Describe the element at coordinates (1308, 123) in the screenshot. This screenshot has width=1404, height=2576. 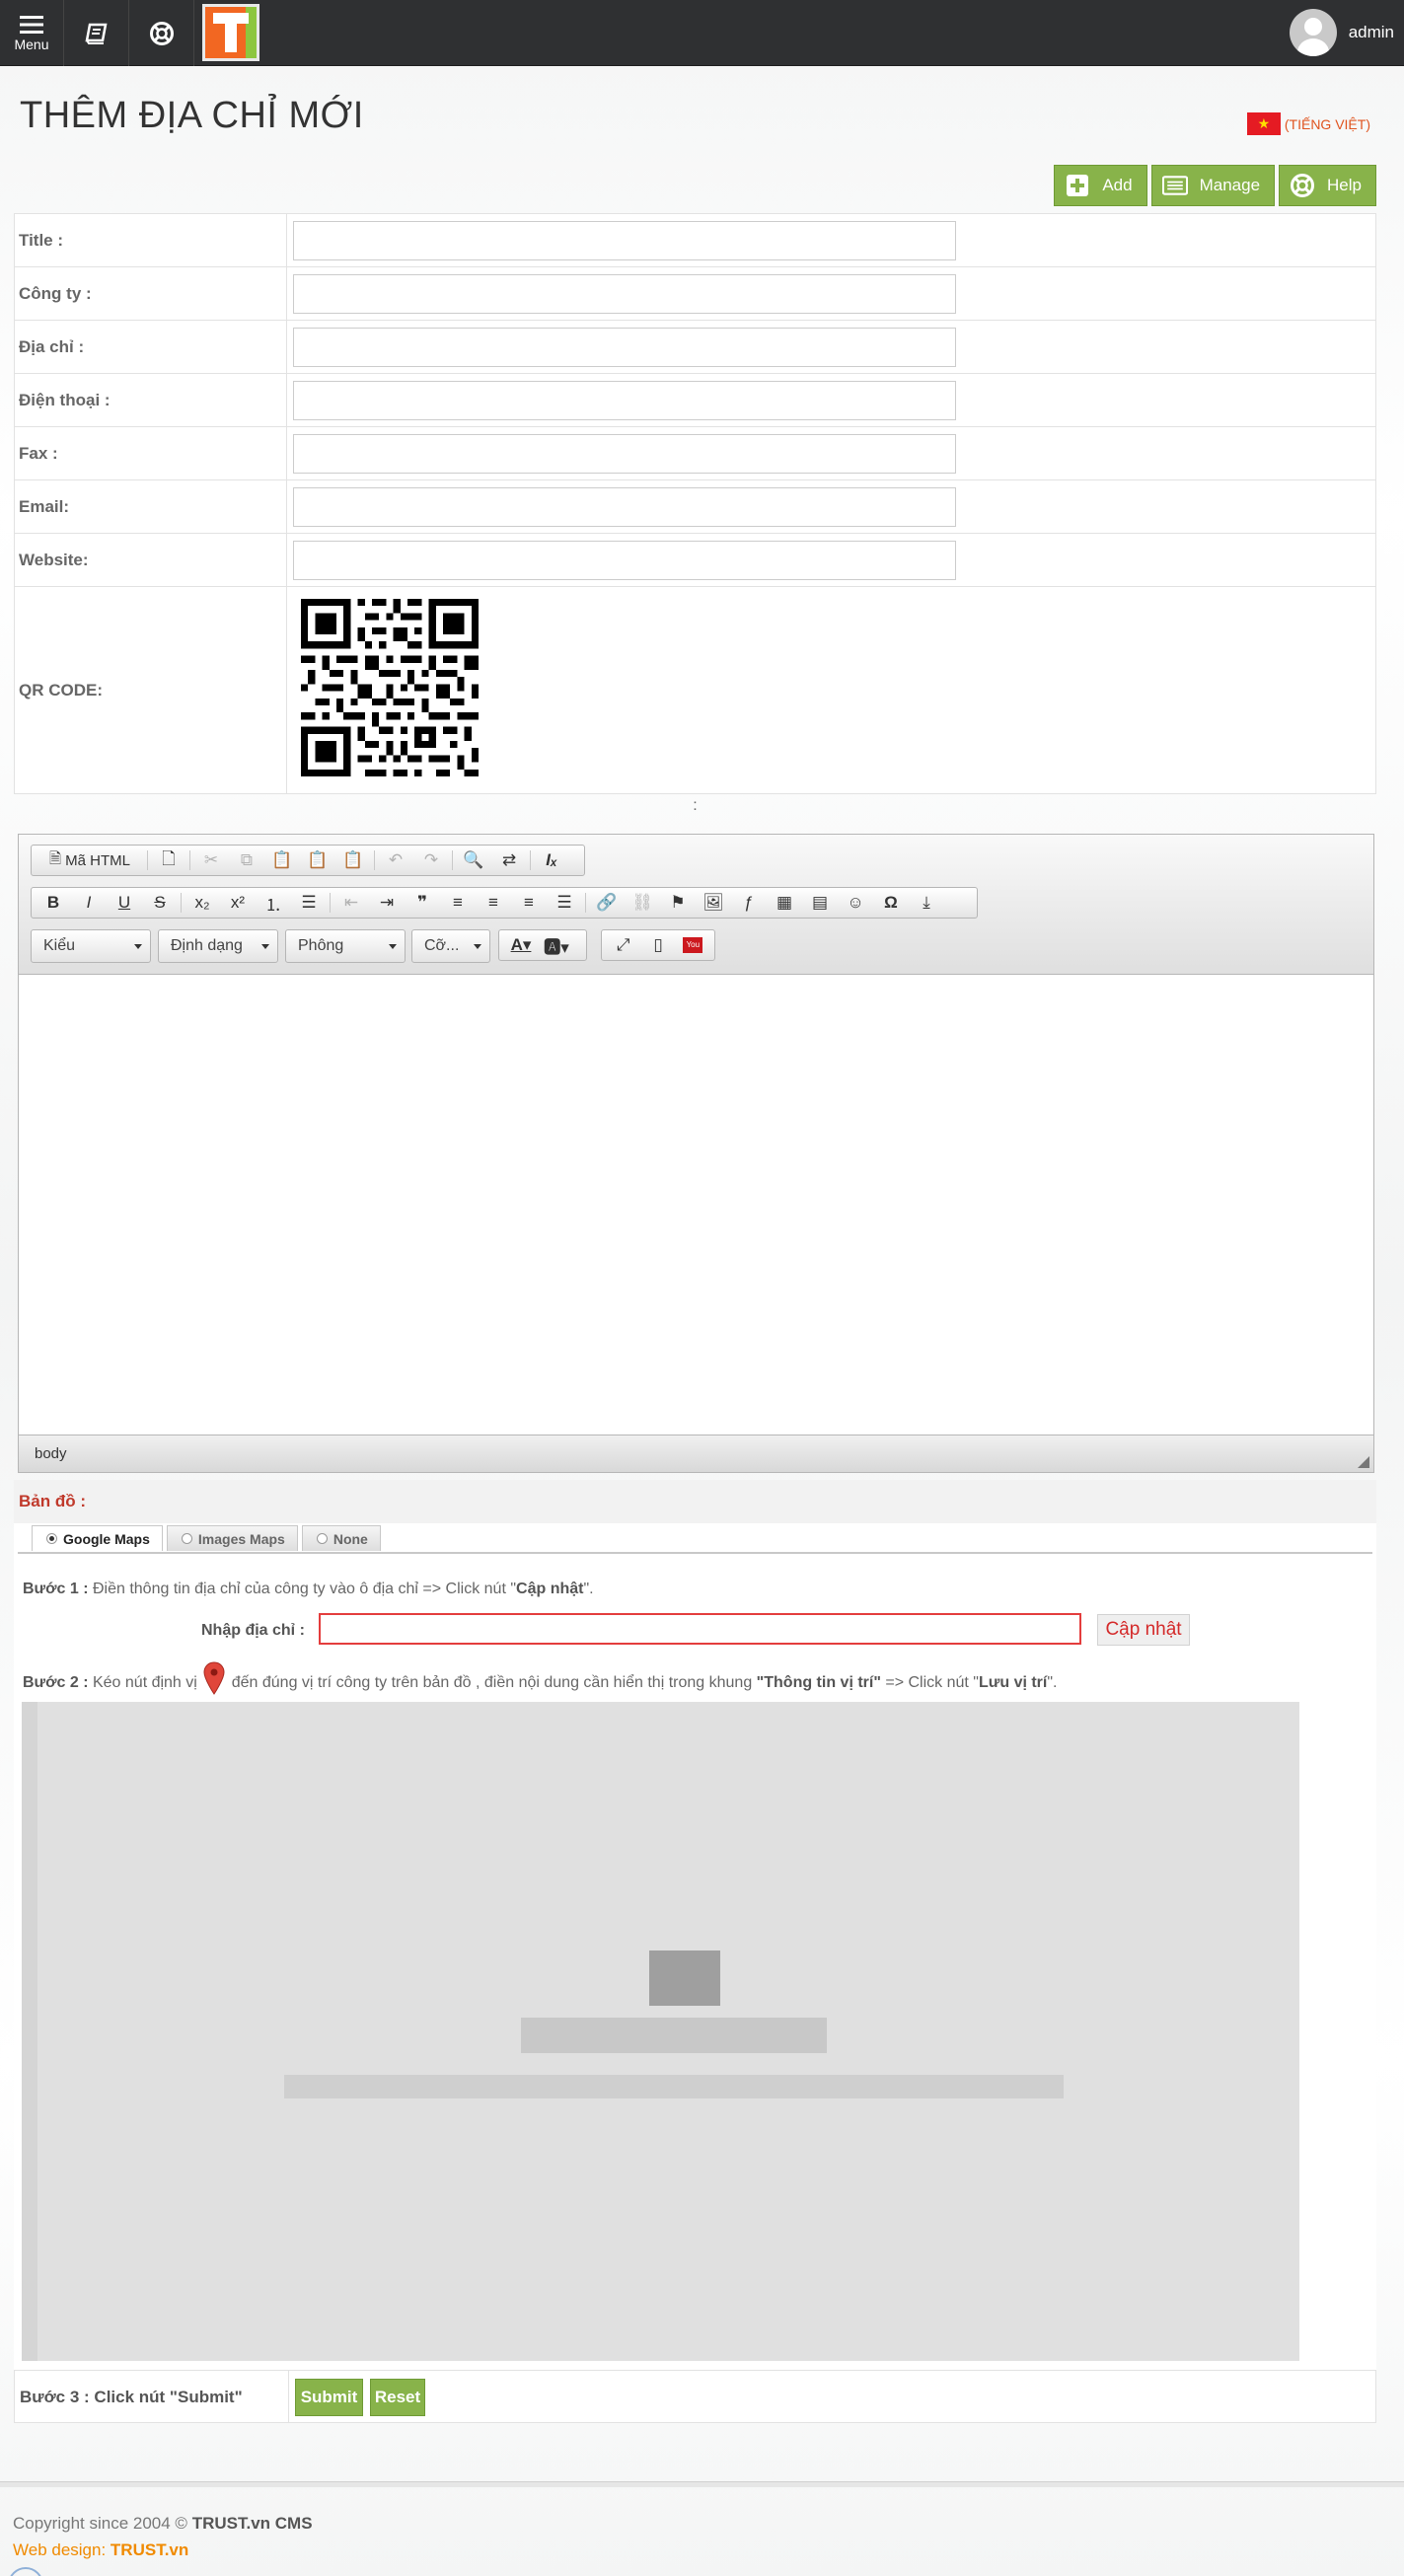
I see `language-switcher: ★ (TIẾNG VIỆT)` at that location.